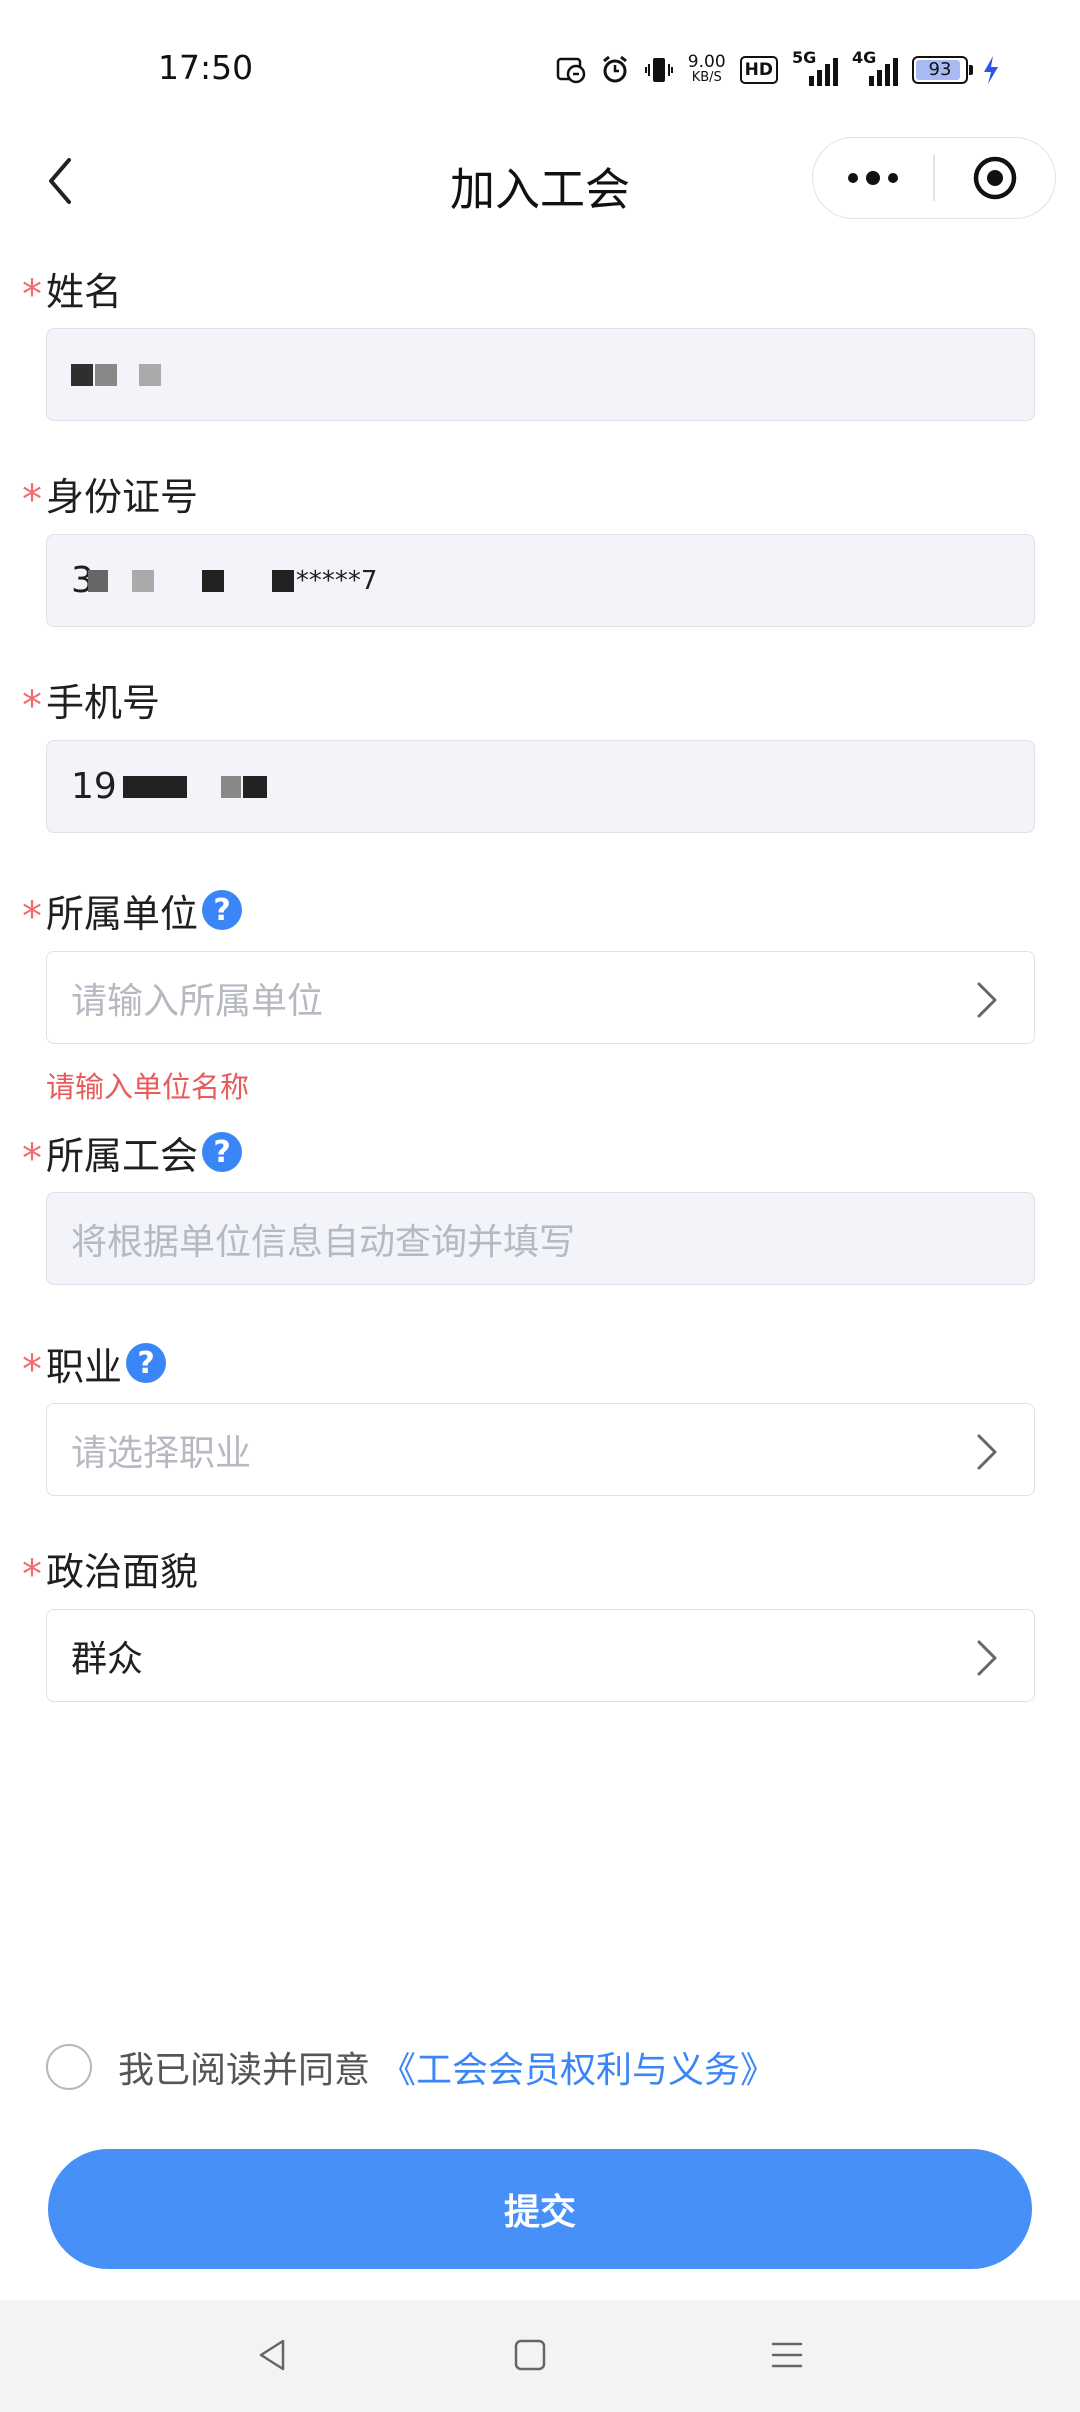 The image size is (1080, 2412). Describe the element at coordinates (706, 62) in the screenshot. I see `net-speed-value: 9.00` at that location.